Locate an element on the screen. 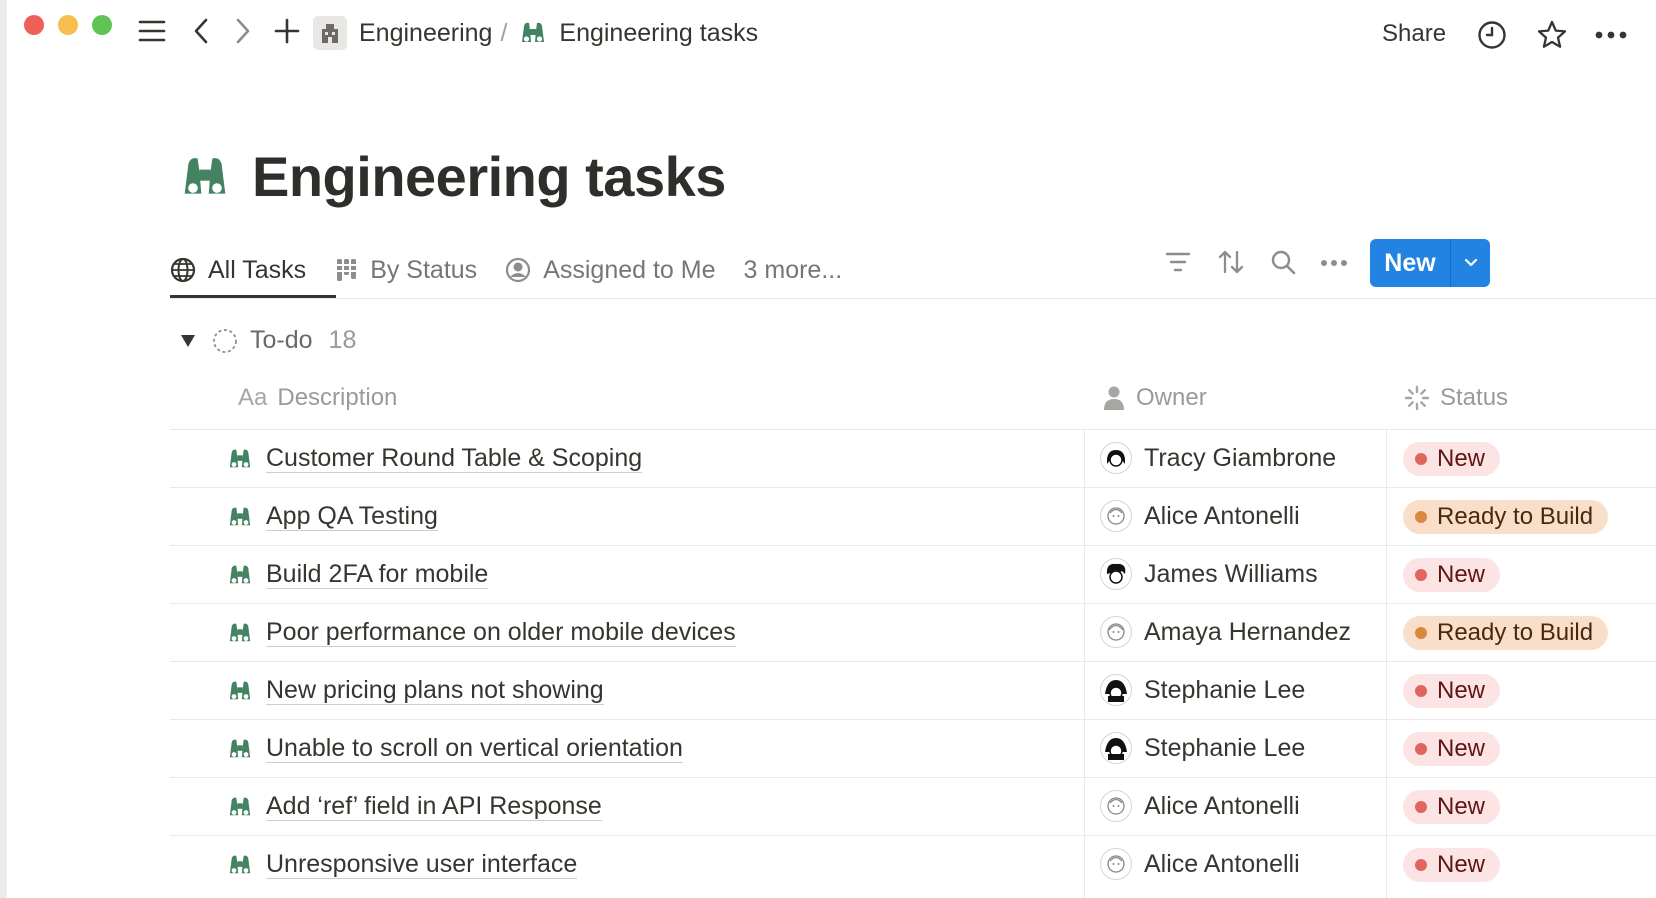  column-header-description: Aa Description is located at coordinates (317, 398).